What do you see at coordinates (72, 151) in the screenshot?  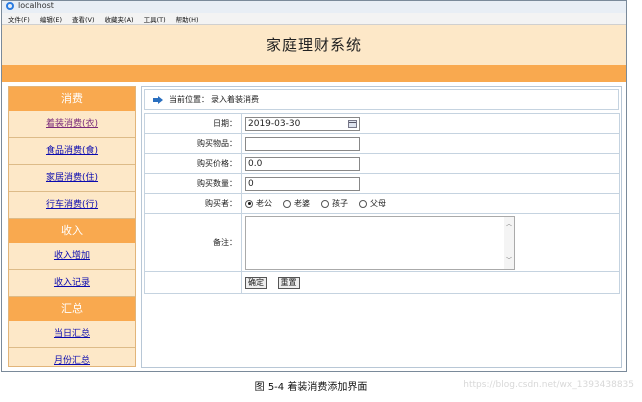 I see `sidebar-item-food: 食品消费(食)` at bounding box center [72, 151].